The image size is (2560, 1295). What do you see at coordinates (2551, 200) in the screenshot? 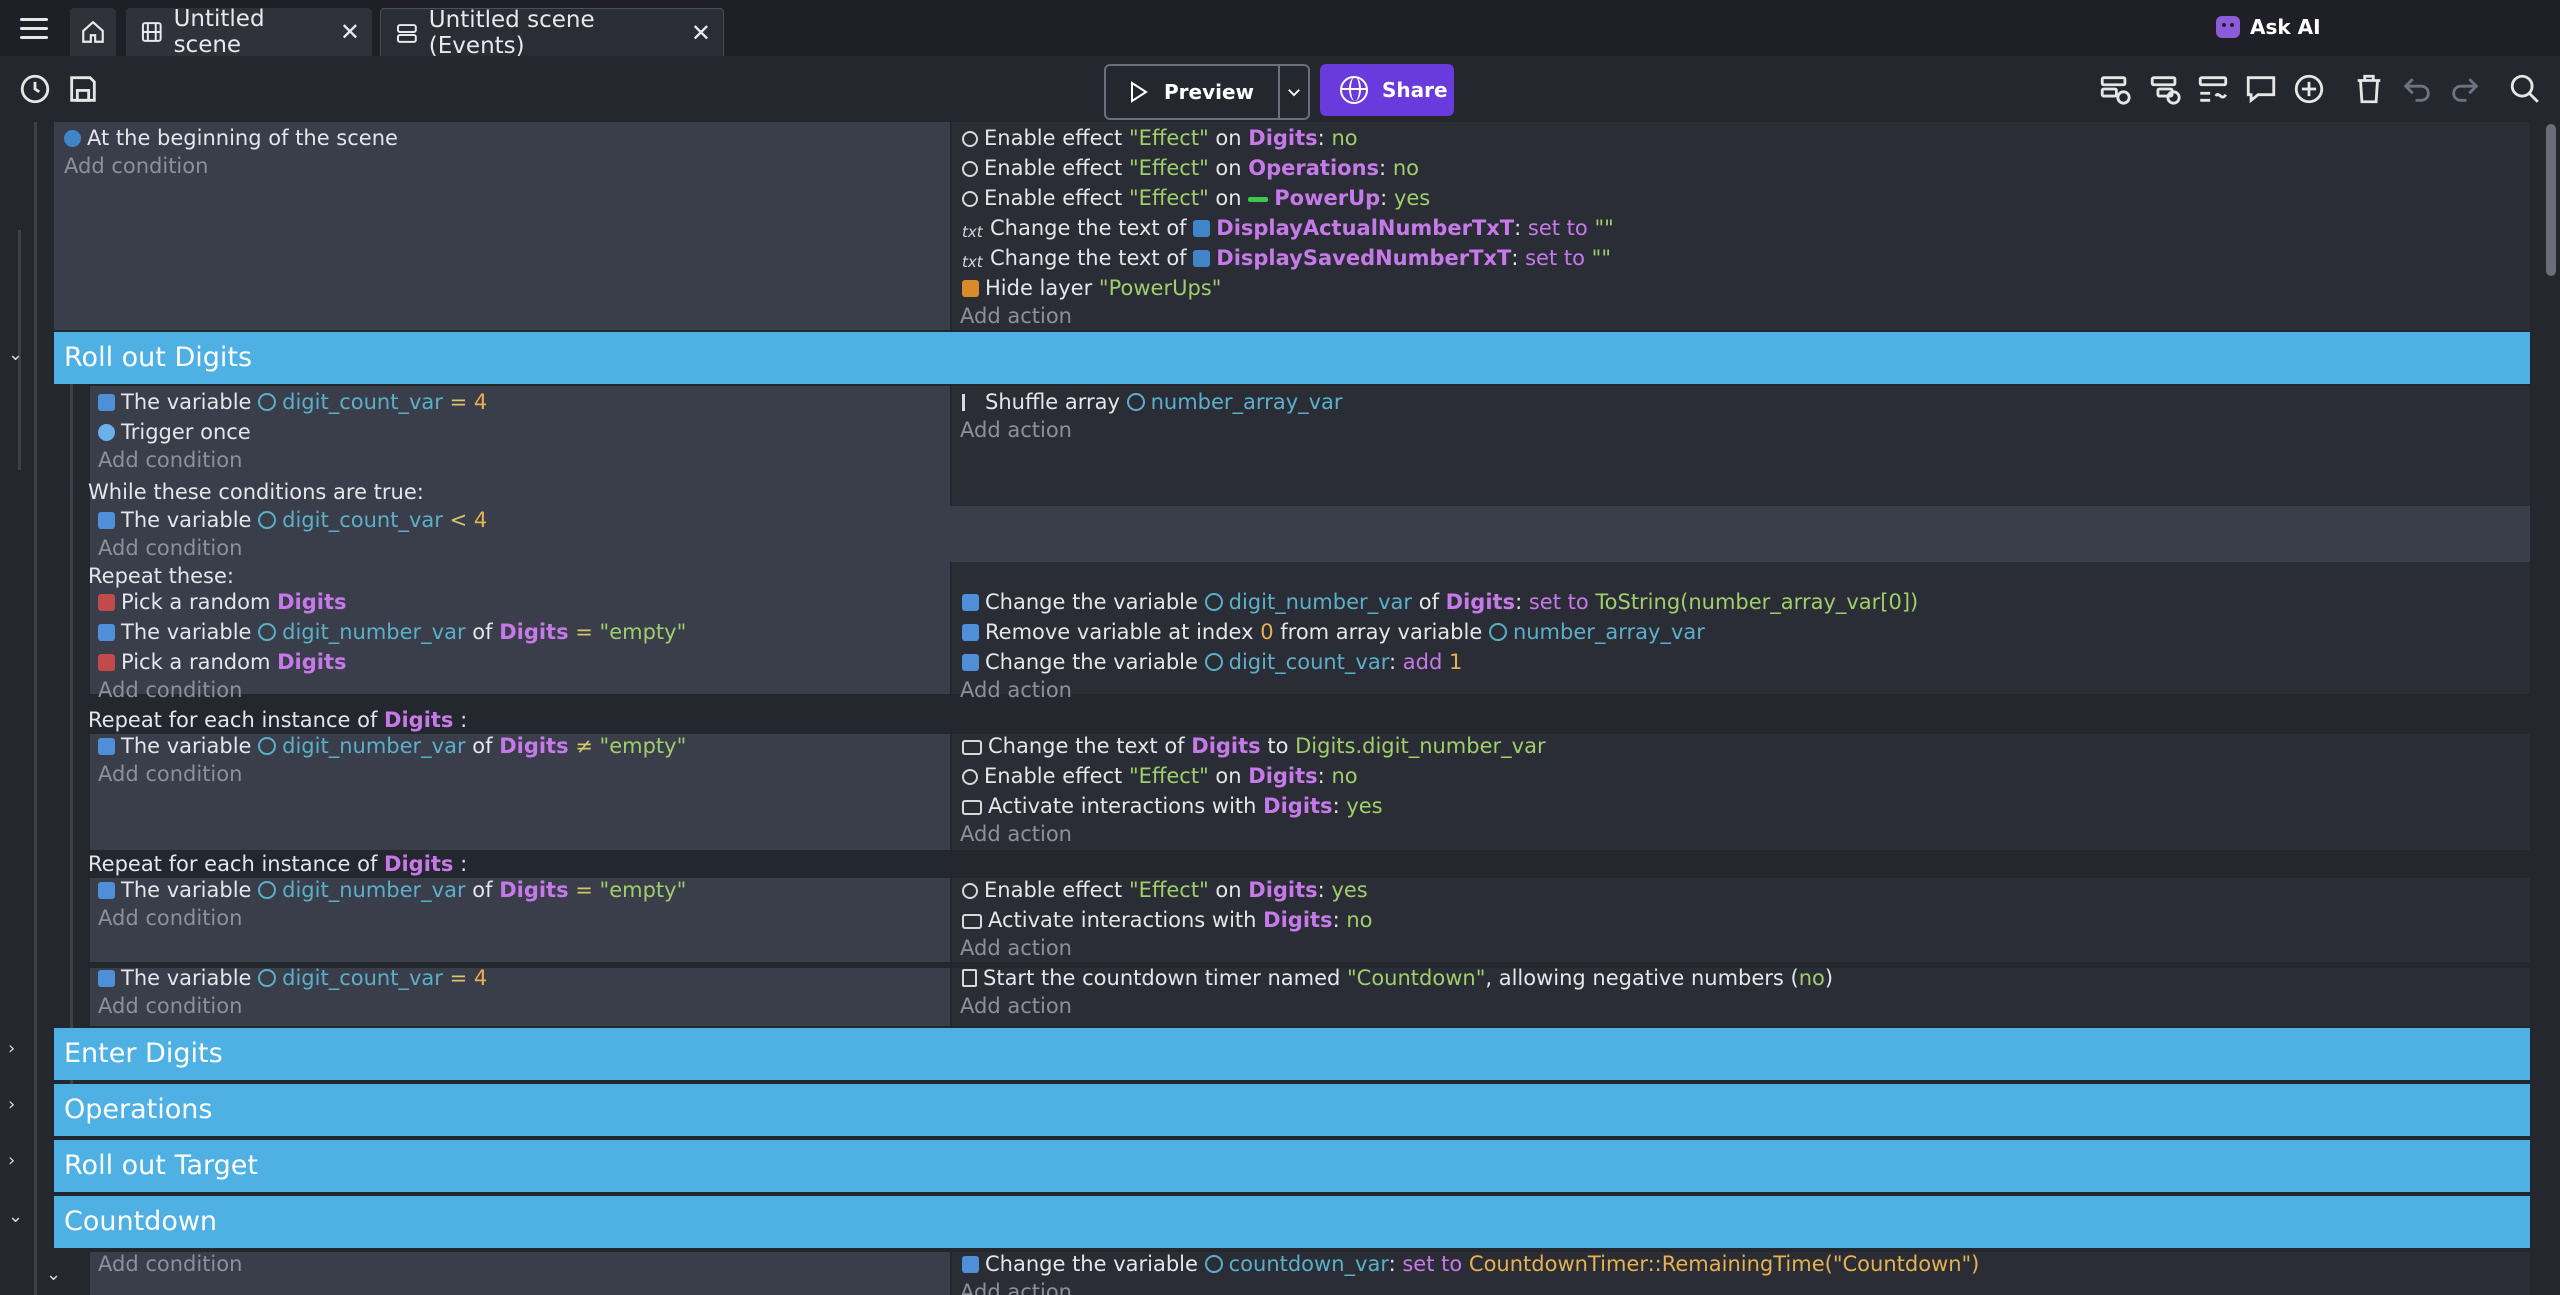
I see `scrollbar` at bounding box center [2551, 200].